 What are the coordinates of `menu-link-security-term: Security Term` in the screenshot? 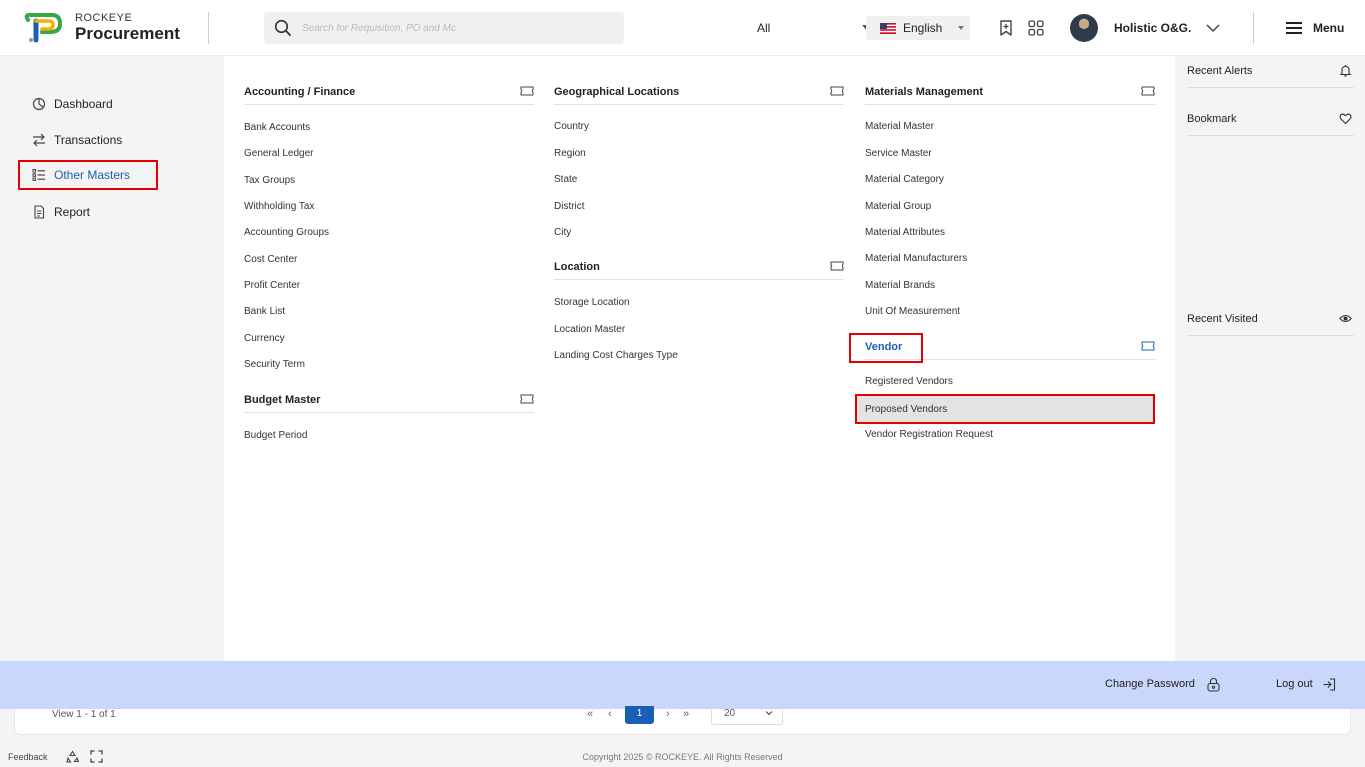 It's located at (274, 364).